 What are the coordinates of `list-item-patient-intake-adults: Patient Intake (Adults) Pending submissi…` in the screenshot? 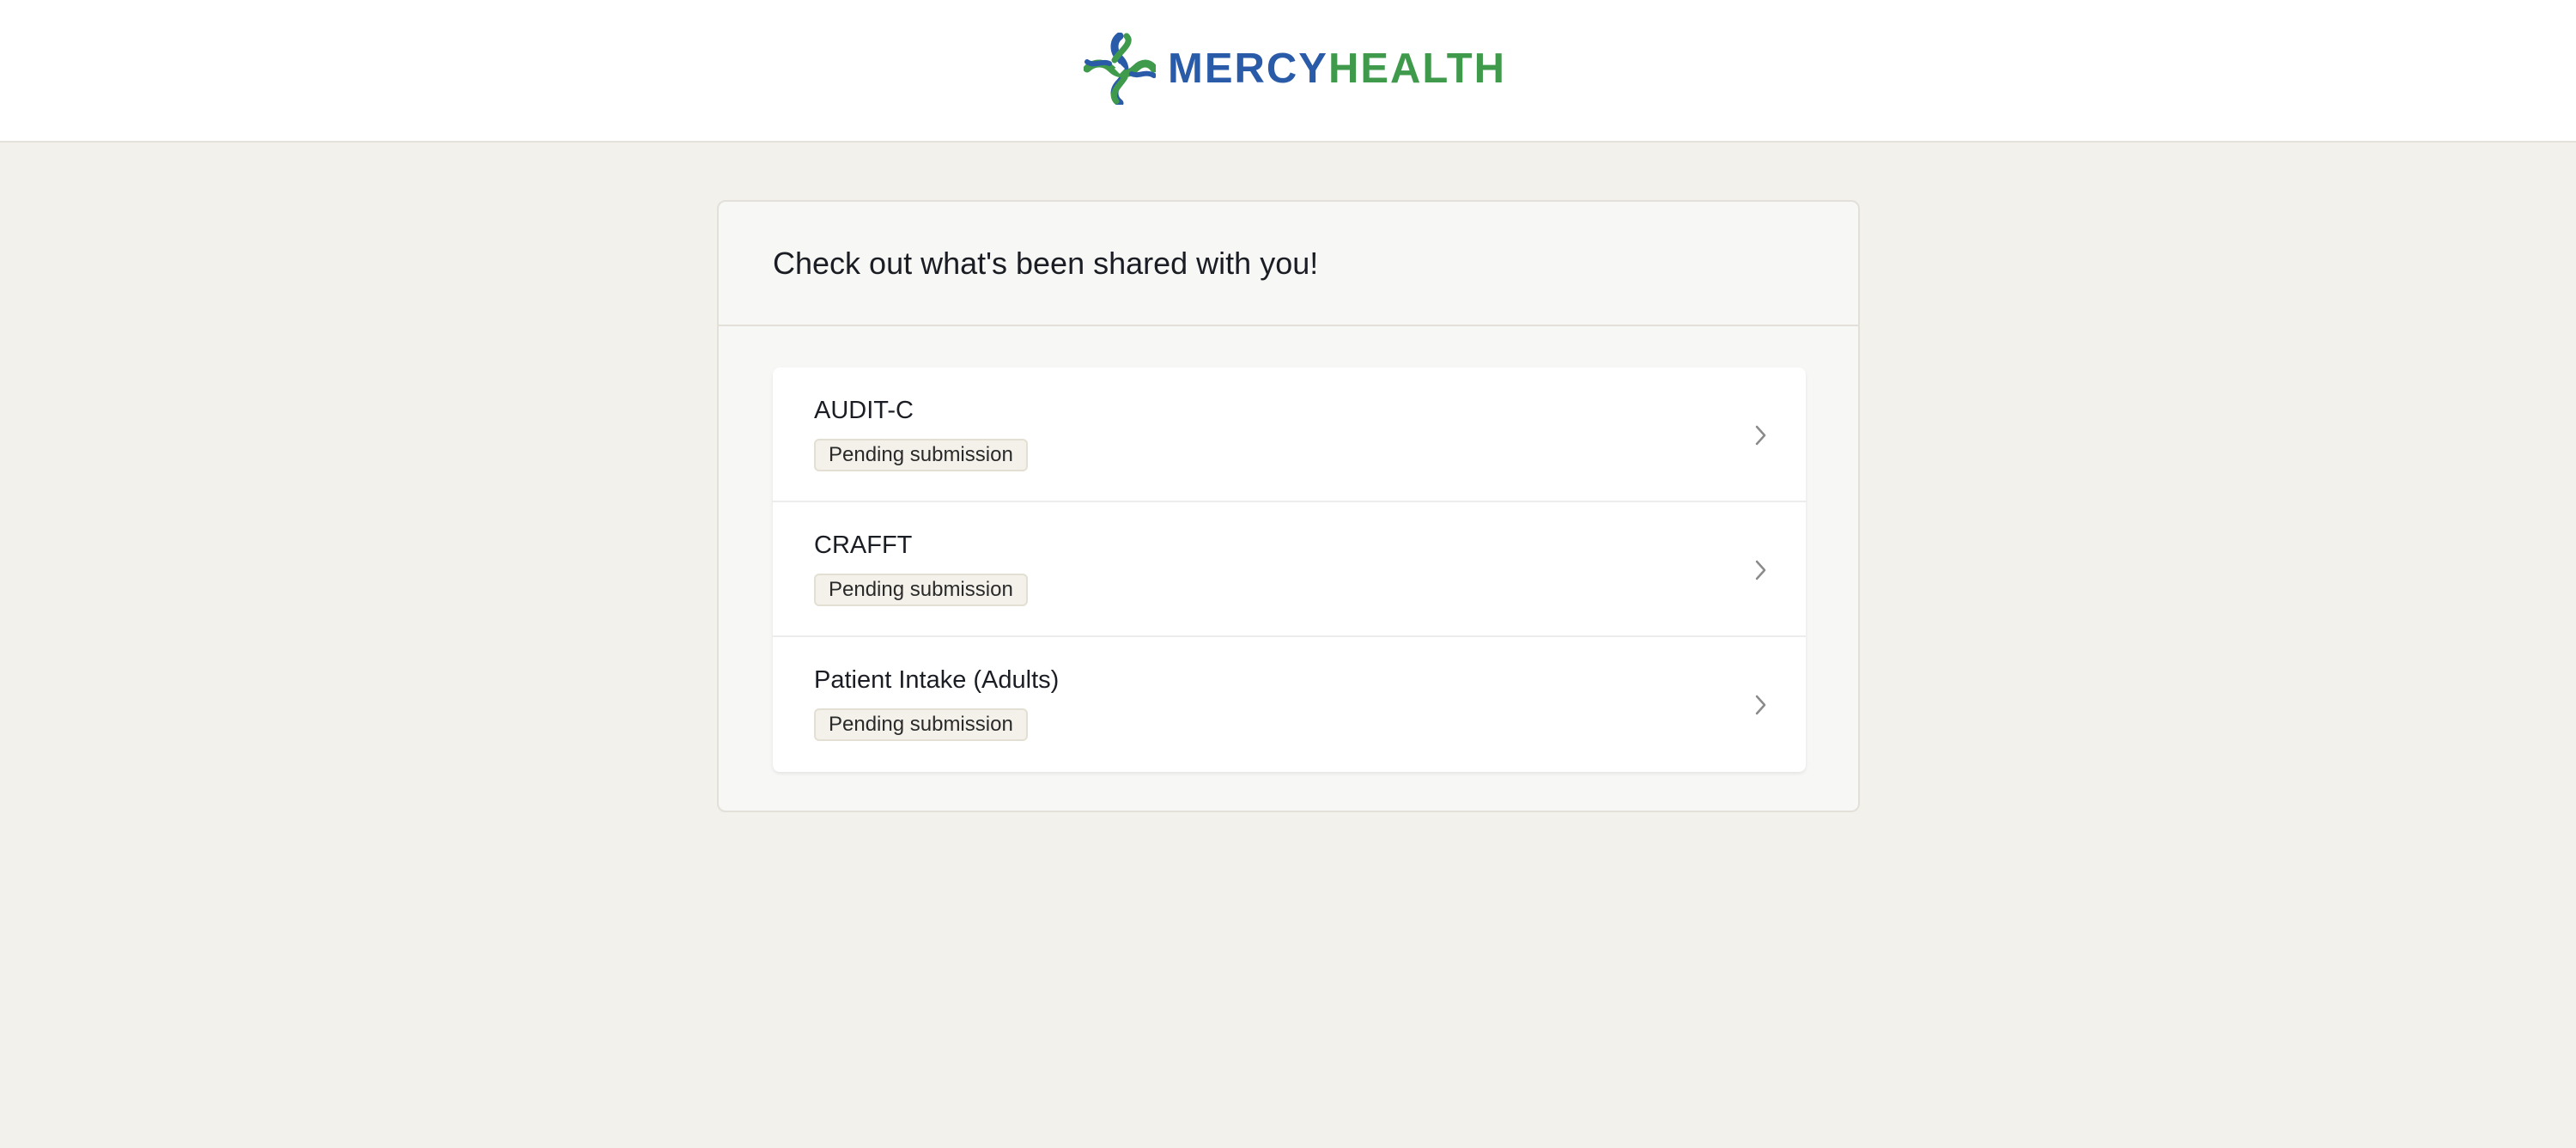 It's located at (1290, 704).